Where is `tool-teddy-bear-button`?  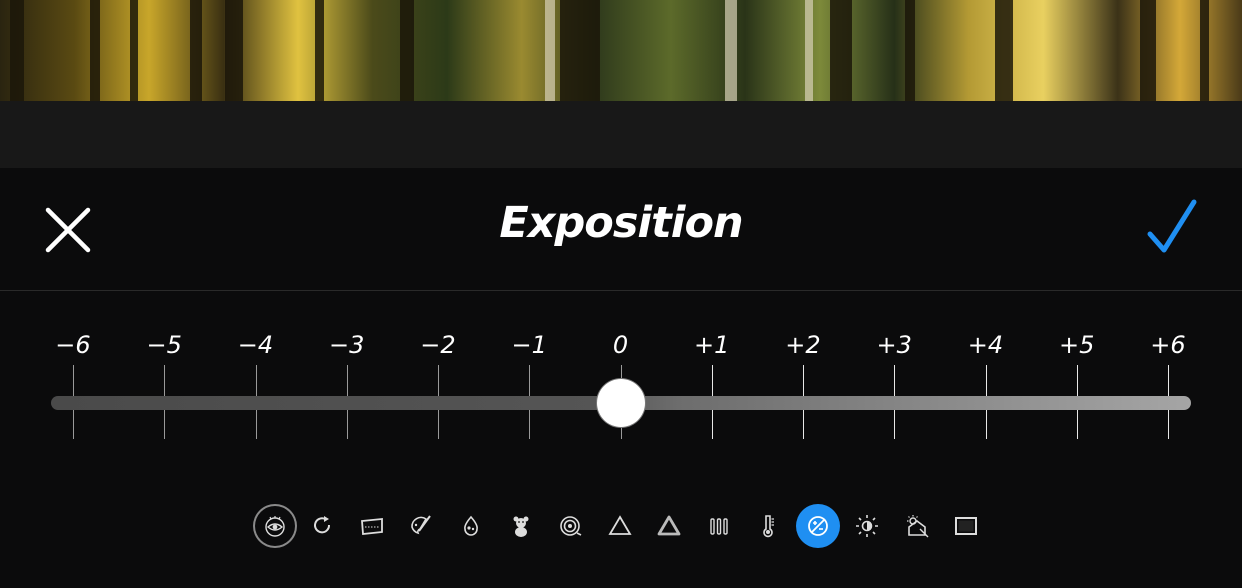 tool-teddy-bear-button is located at coordinates (521, 526).